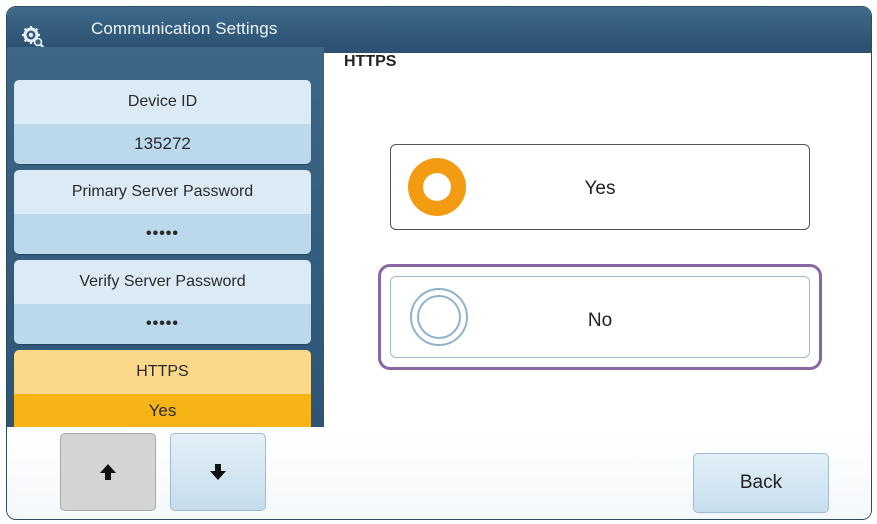 Image resolution: width=877 pixels, height=524 pixels. I want to click on setting-label: Device ID, so click(162, 102).